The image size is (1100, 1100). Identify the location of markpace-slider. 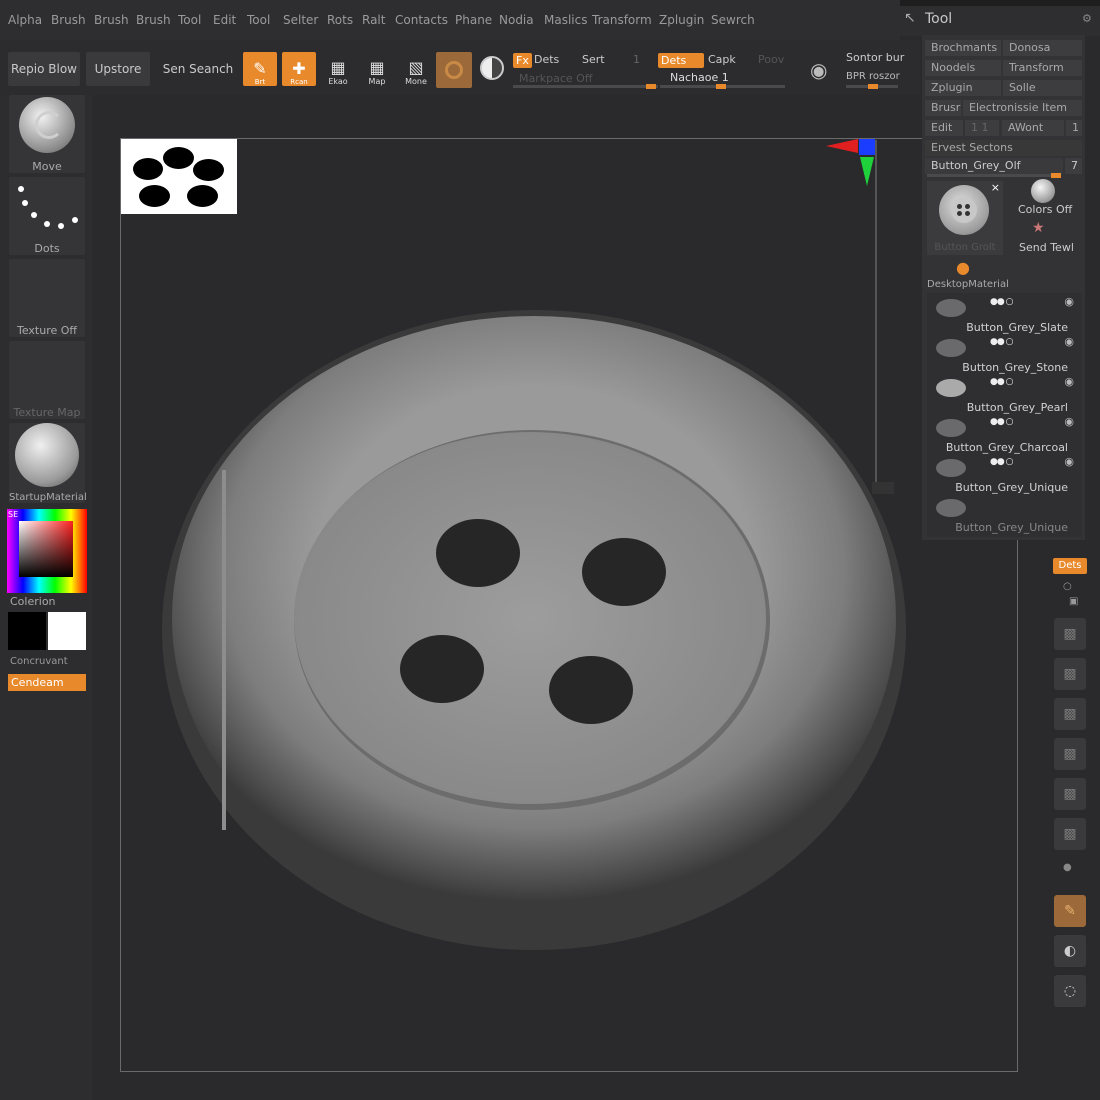
(585, 86).